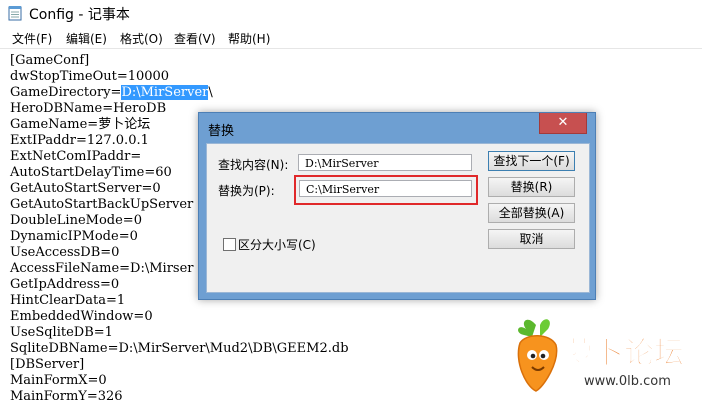 The width and height of the screenshot is (702, 405). What do you see at coordinates (537, 355) in the screenshot?
I see `carrot-icon` at bounding box center [537, 355].